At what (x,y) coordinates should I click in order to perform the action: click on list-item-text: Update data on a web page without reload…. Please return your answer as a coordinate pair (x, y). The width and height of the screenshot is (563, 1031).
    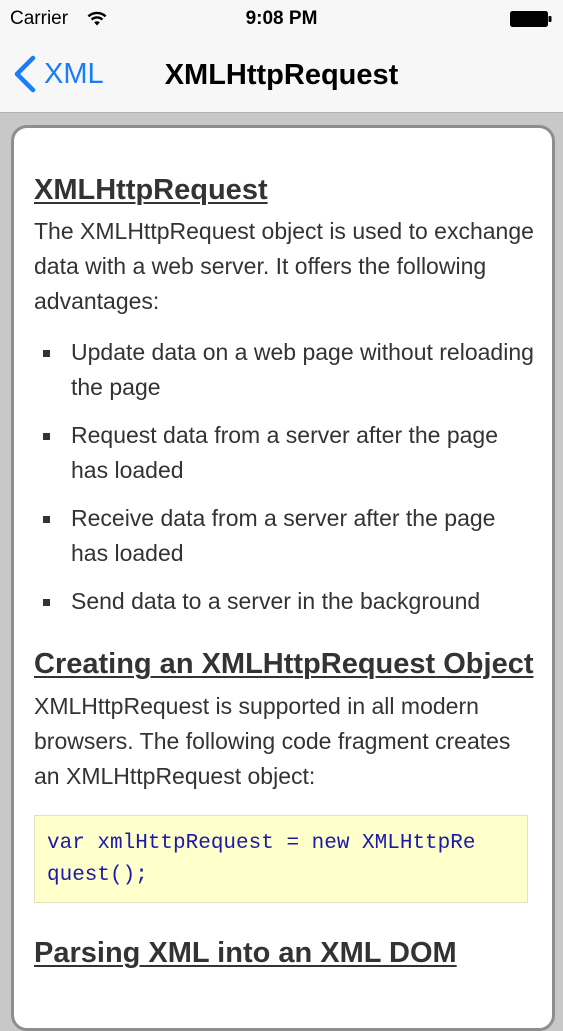
    Looking at the image, I should click on (302, 369).